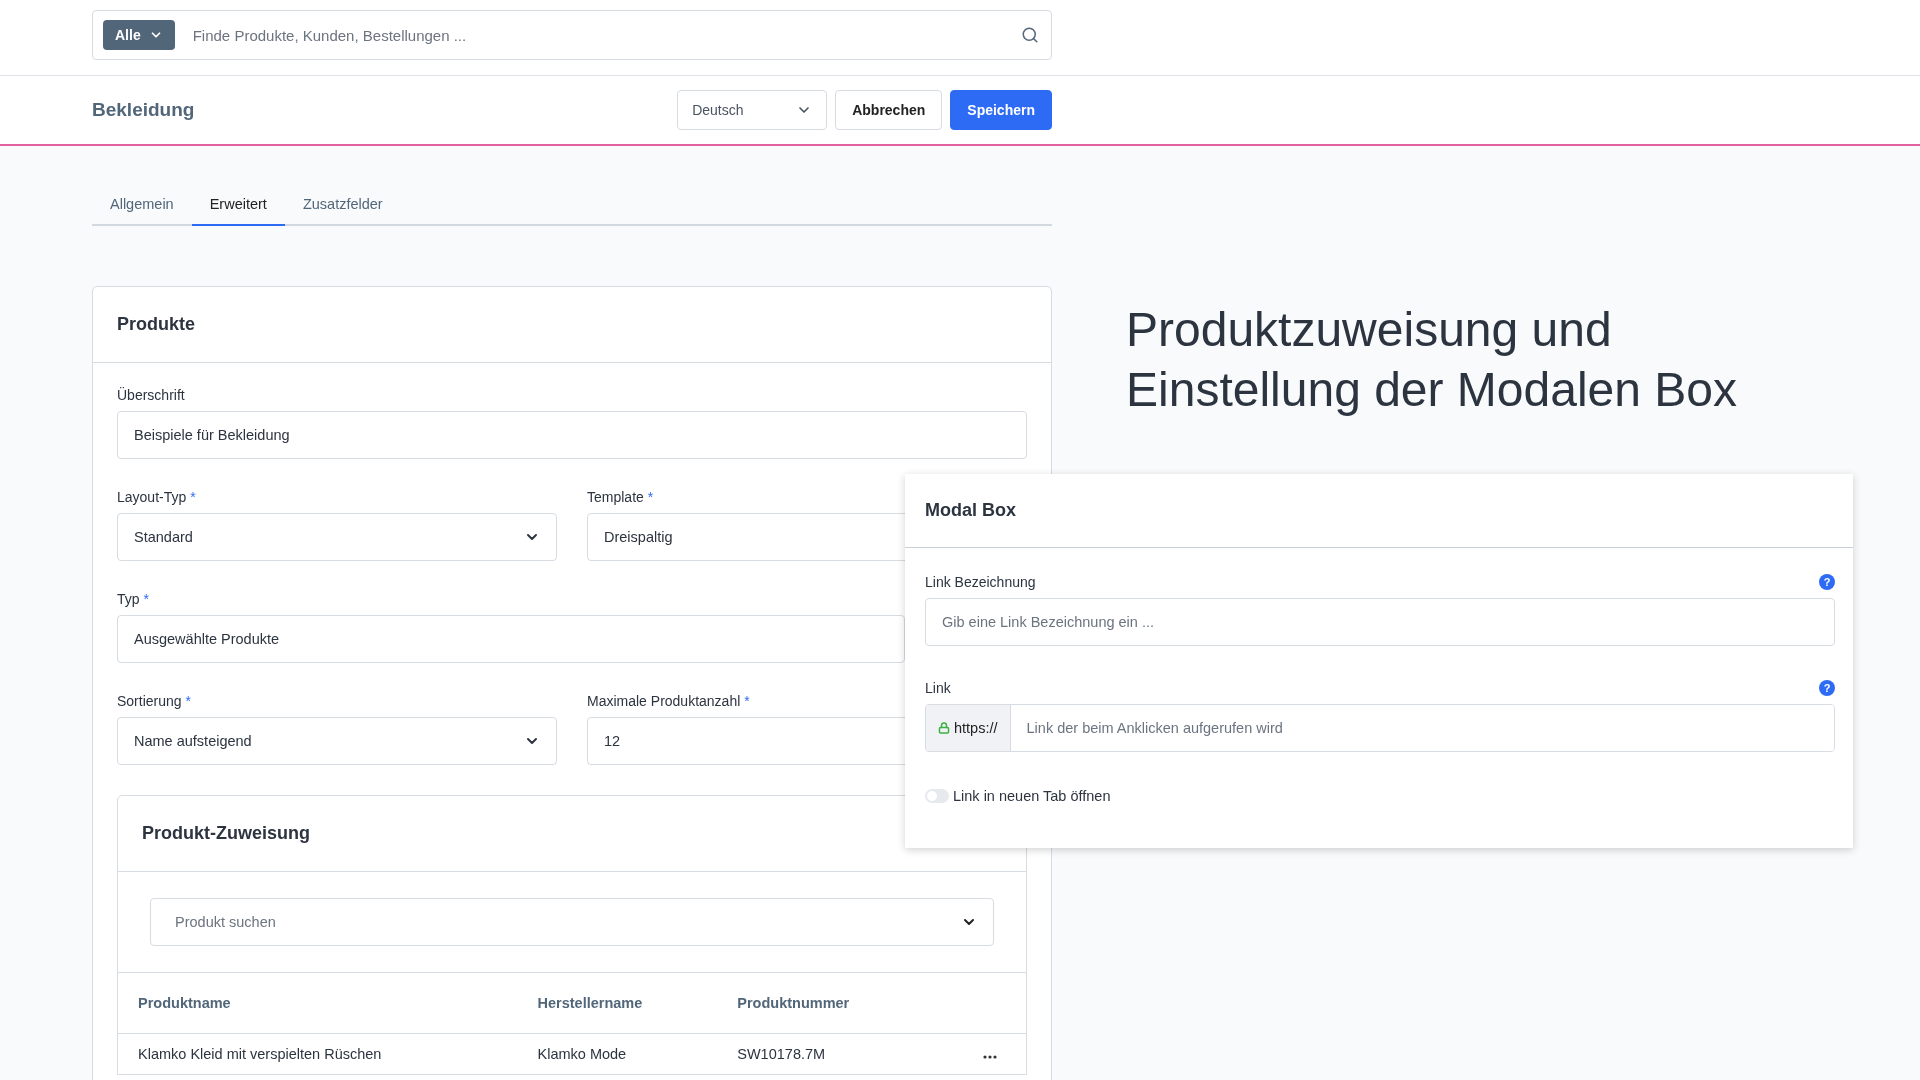  I want to click on field-label: Template *, so click(620, 497).